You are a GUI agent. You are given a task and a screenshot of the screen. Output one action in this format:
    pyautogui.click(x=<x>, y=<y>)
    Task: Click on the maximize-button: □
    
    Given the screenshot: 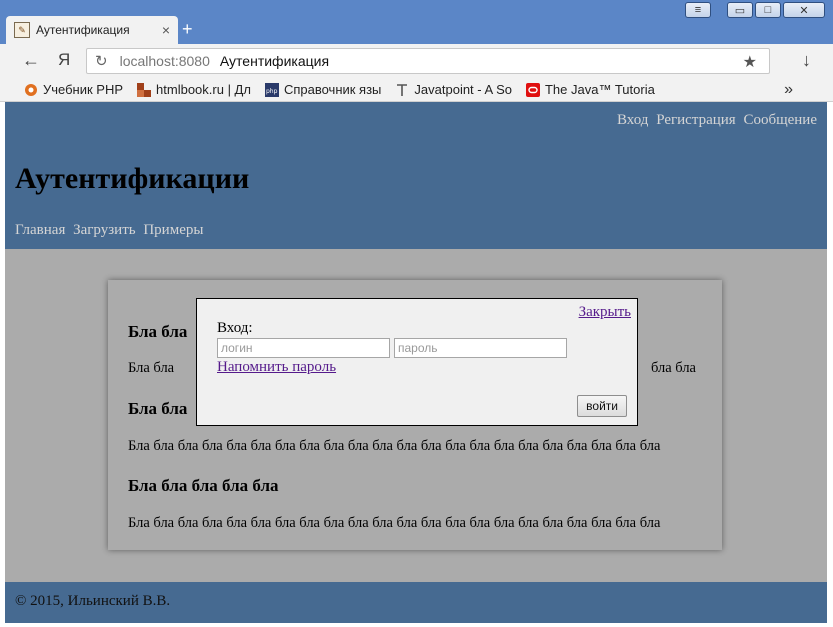 What is the action you would take?
    pyautogui.click(x=768, y=10)
    